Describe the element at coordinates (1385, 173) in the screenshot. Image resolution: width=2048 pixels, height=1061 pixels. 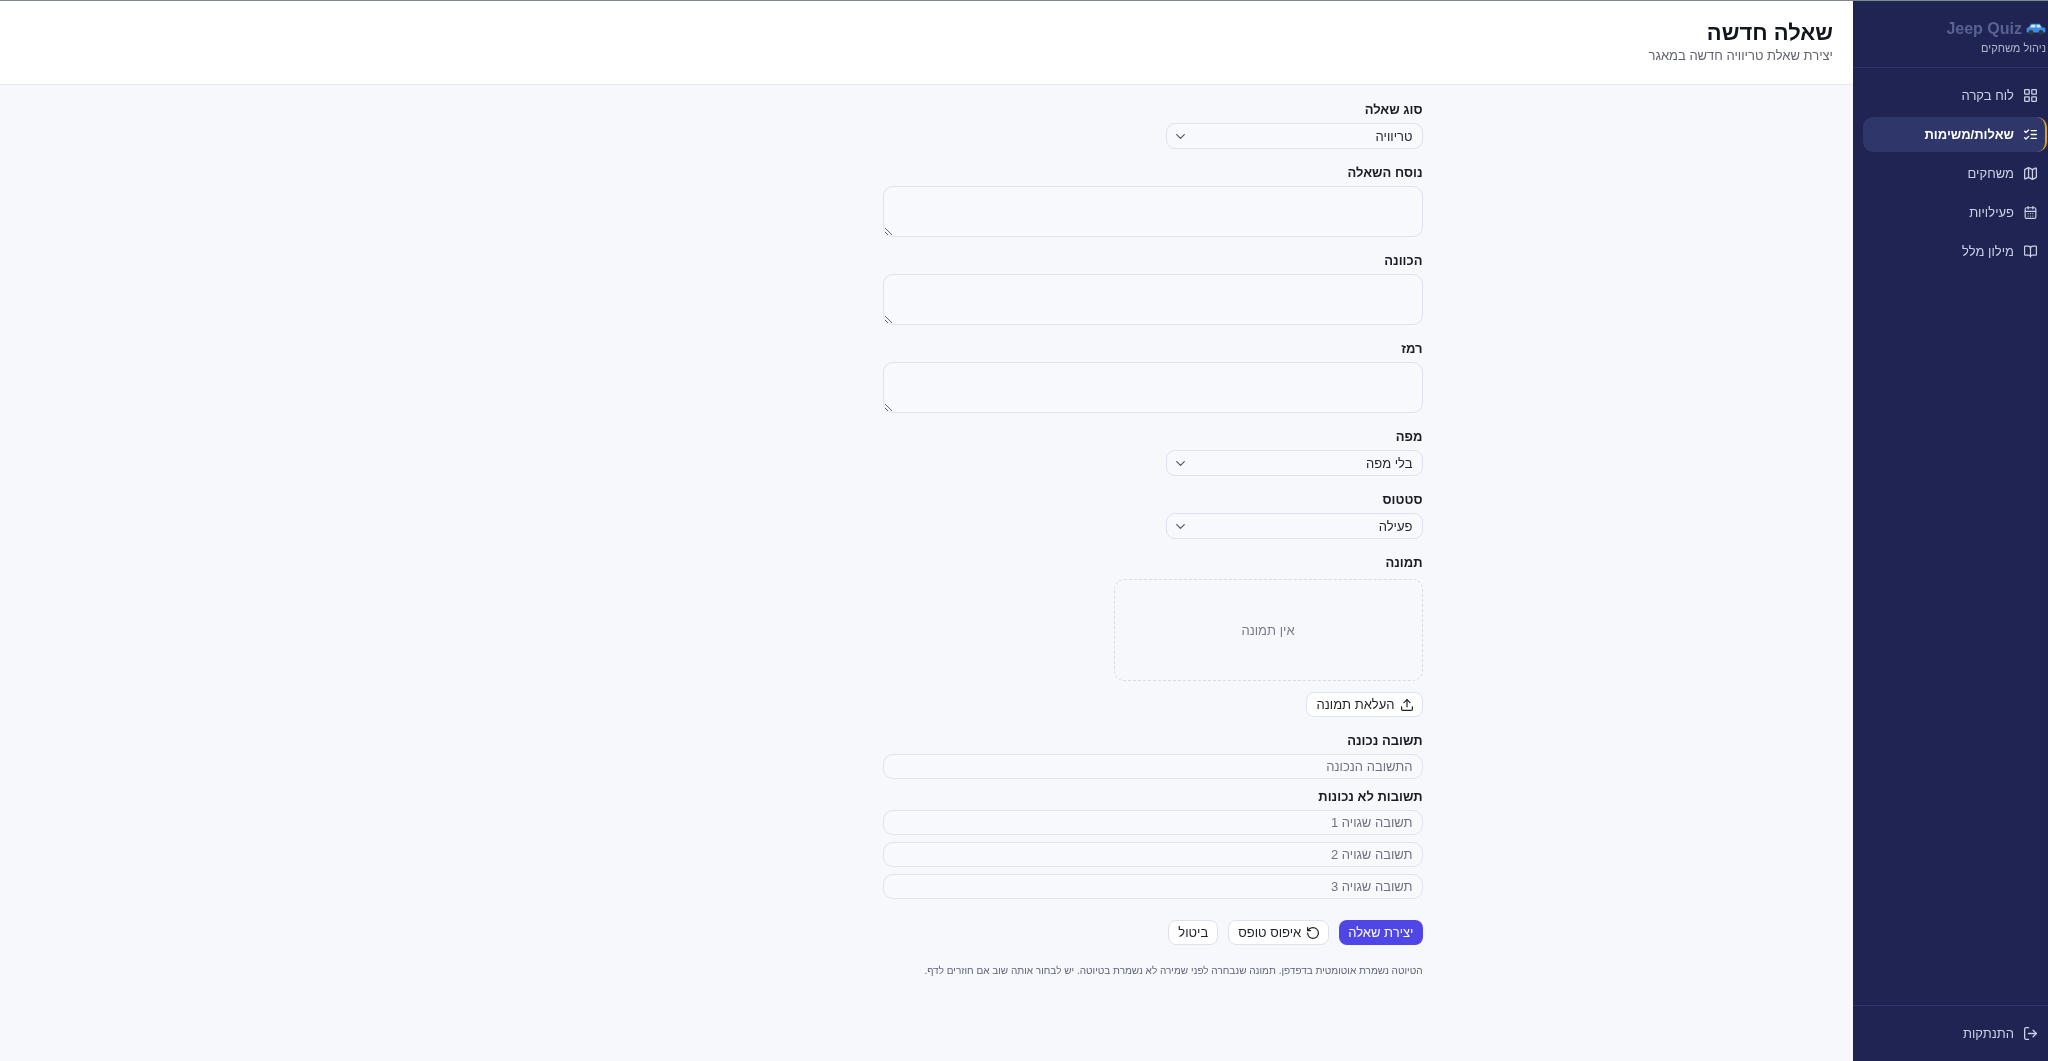
I see `field-label: נוסח השאלה` at that location.